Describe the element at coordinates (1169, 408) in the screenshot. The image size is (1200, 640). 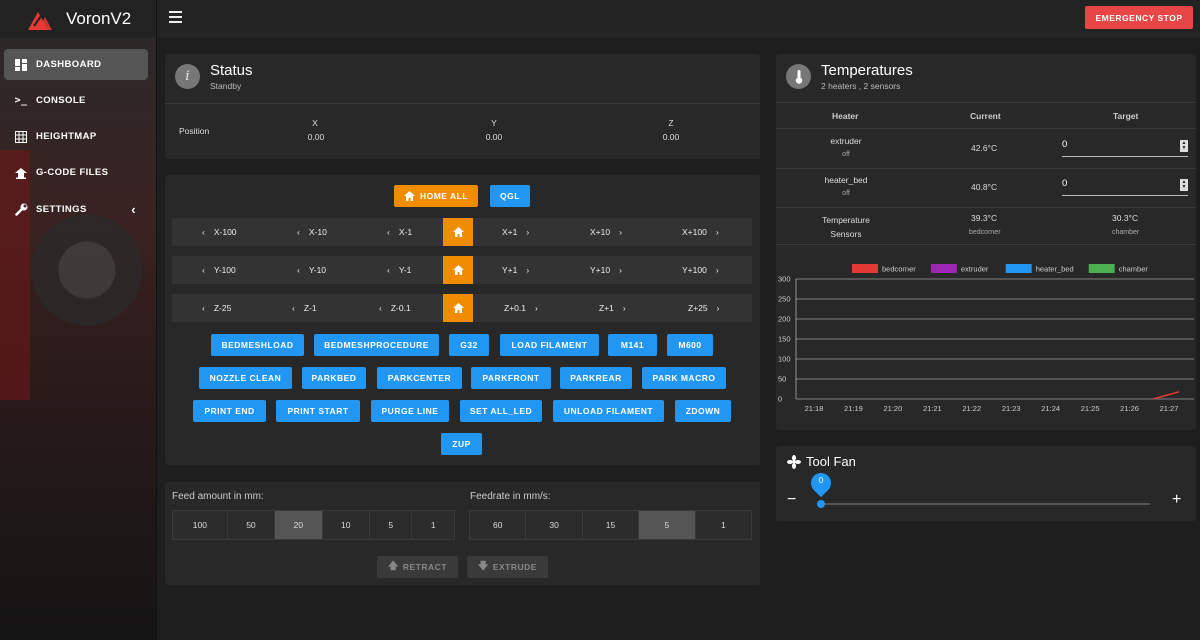
I see `x-tick-label: 21:27` at that location.